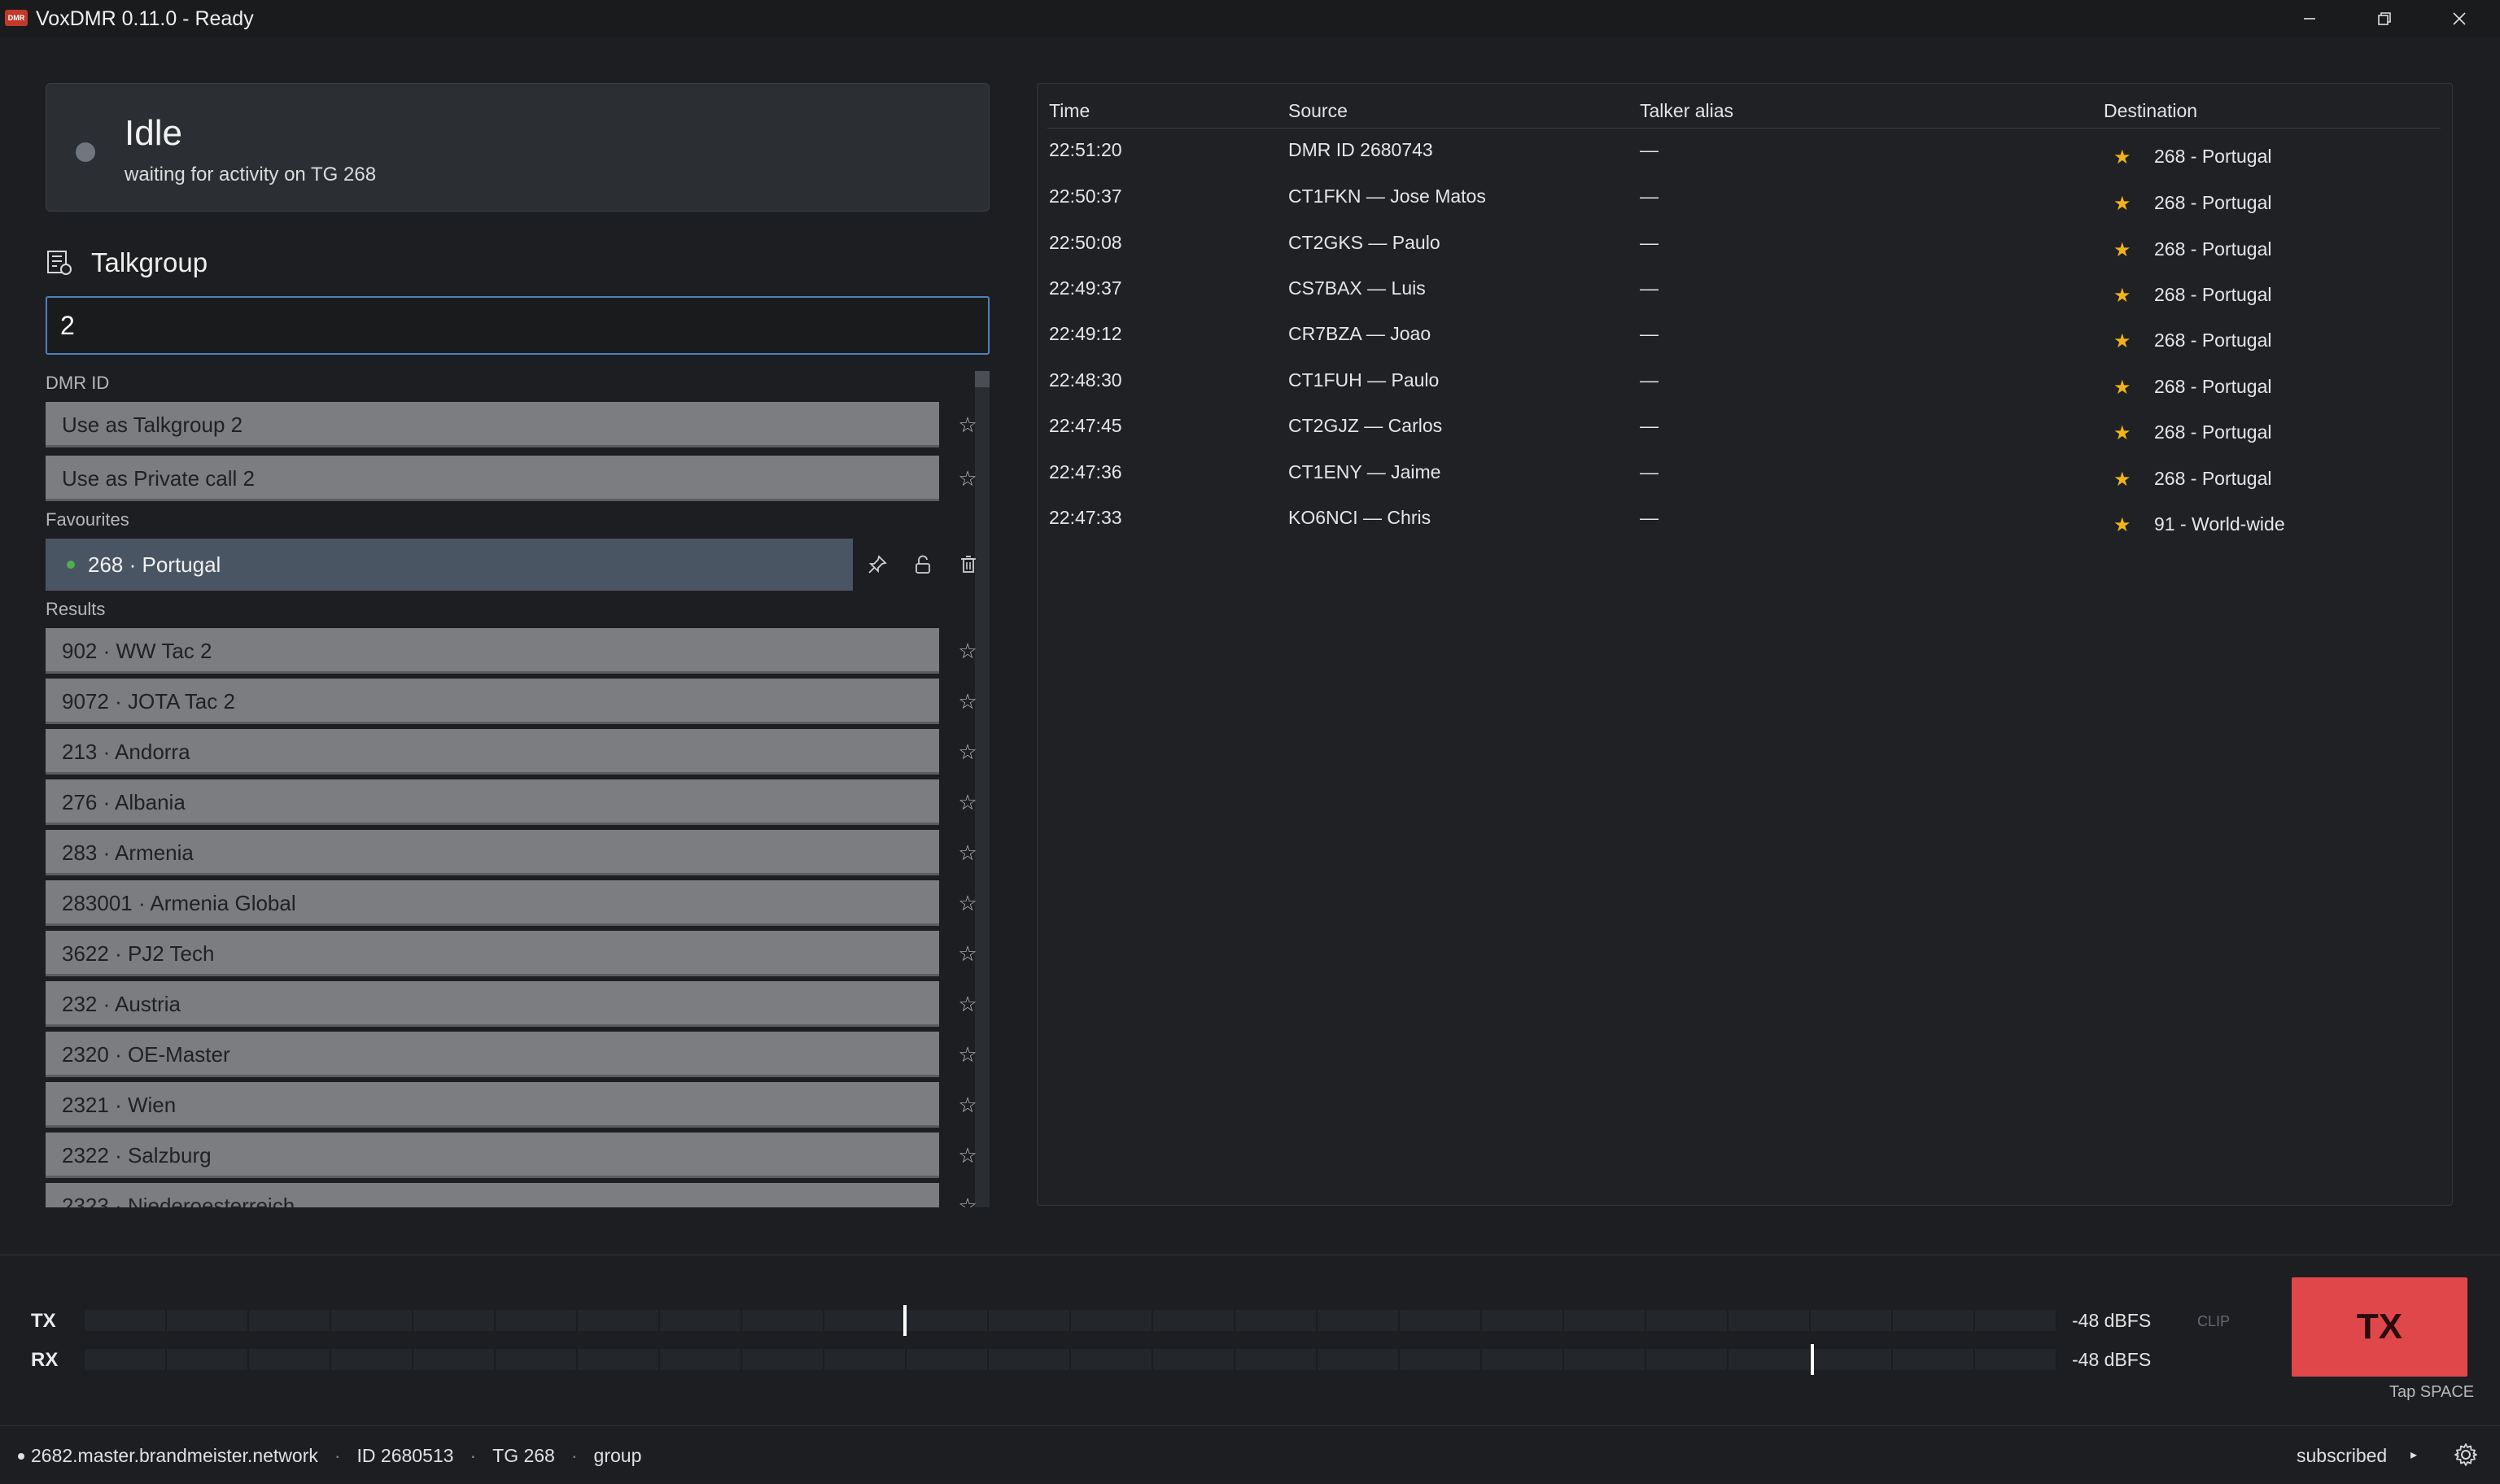 Image resolution: width=2500 pixels, height=1484 pixels. Describe the element at coordinates (1085, 471) in the screenshot. I see `log-time: 22:47:36` at that location.